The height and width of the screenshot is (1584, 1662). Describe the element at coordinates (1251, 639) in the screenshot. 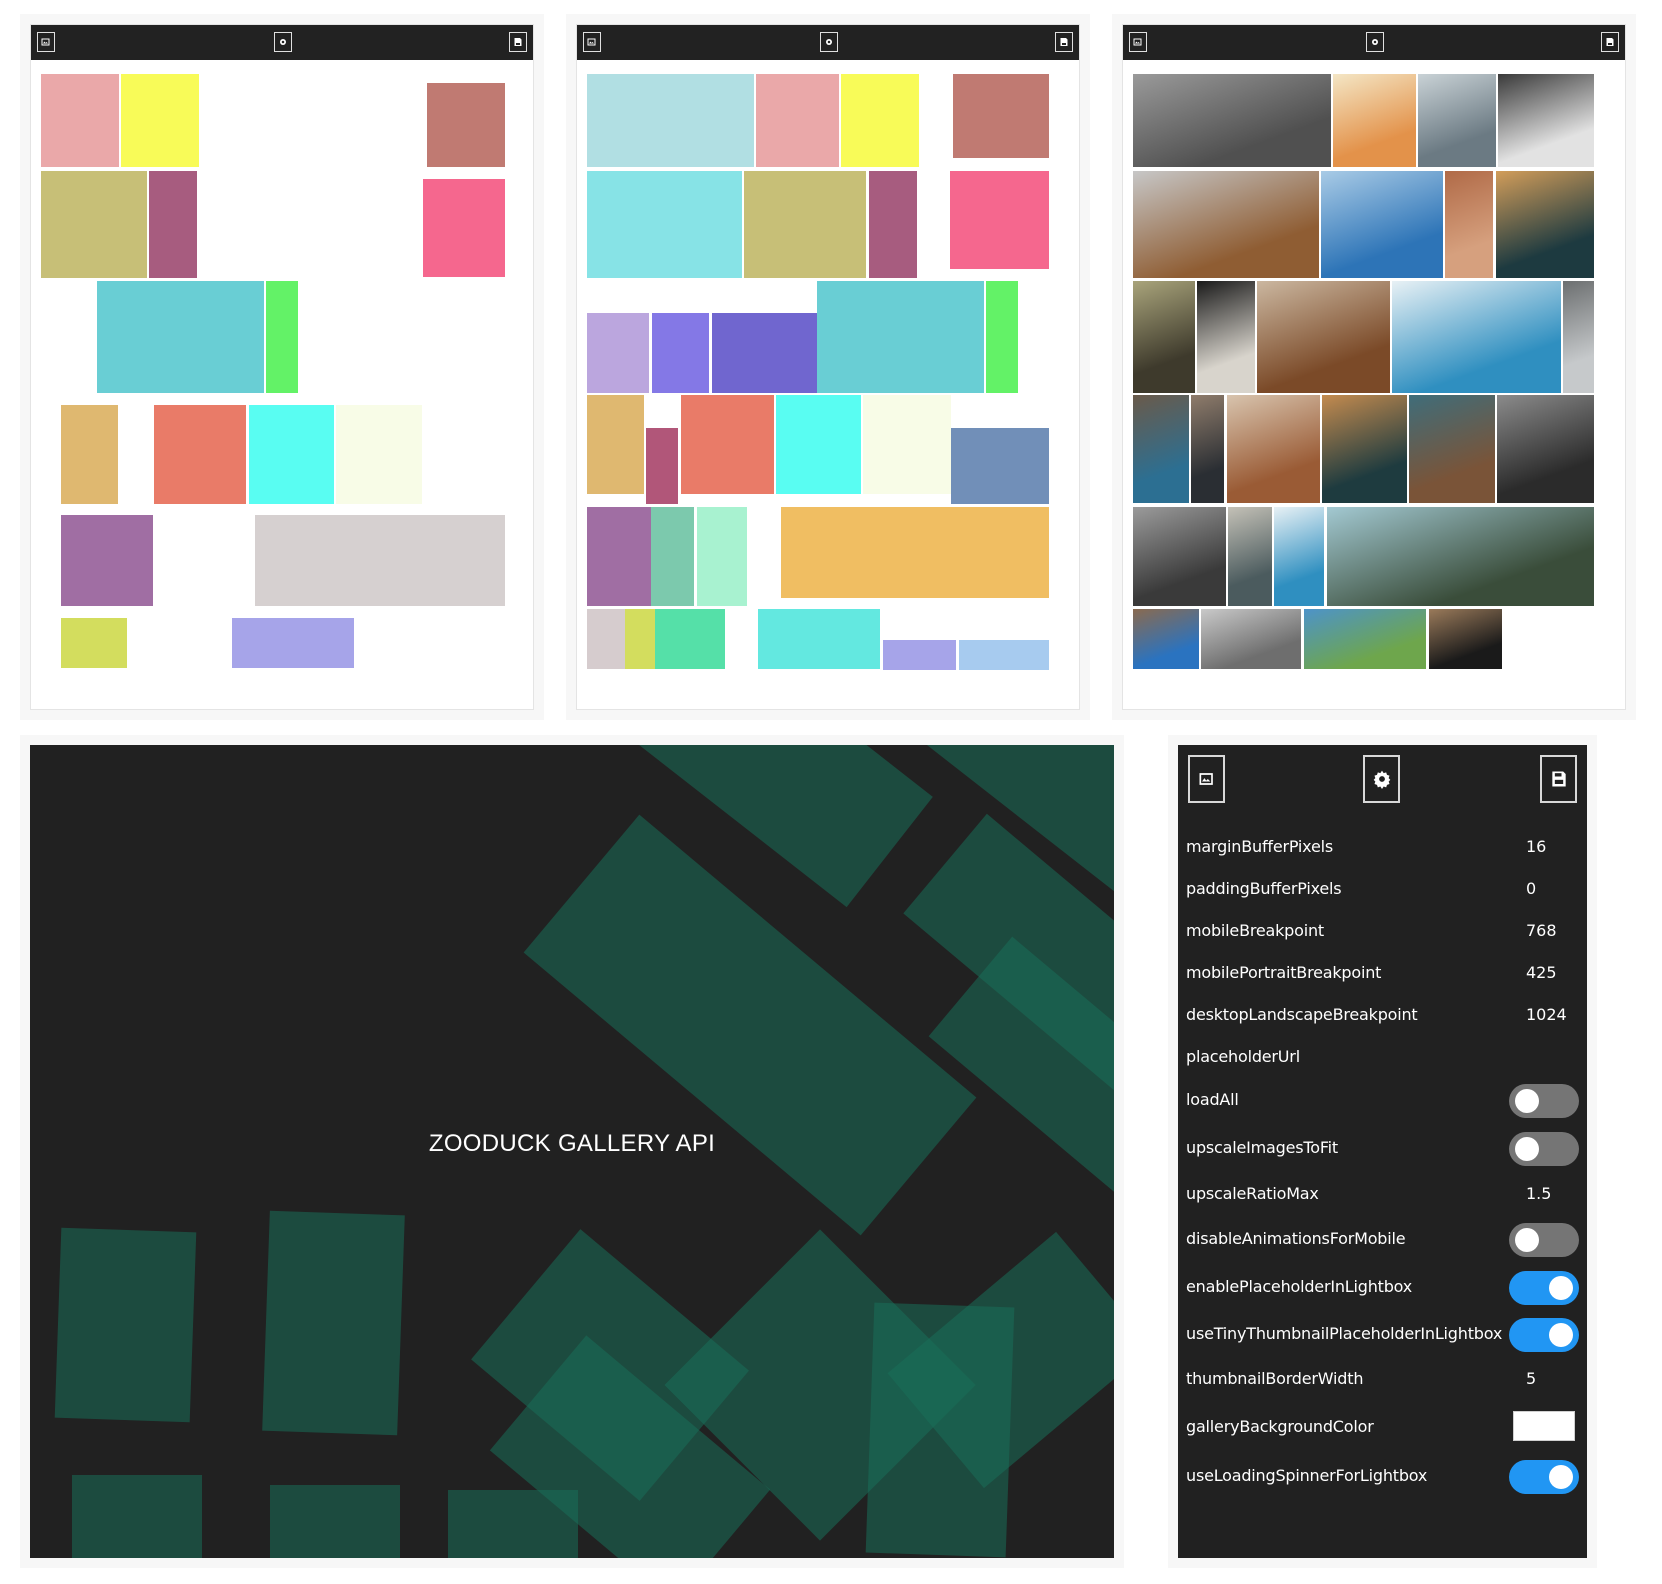

I see `photo-thumbnail-town` at that location.